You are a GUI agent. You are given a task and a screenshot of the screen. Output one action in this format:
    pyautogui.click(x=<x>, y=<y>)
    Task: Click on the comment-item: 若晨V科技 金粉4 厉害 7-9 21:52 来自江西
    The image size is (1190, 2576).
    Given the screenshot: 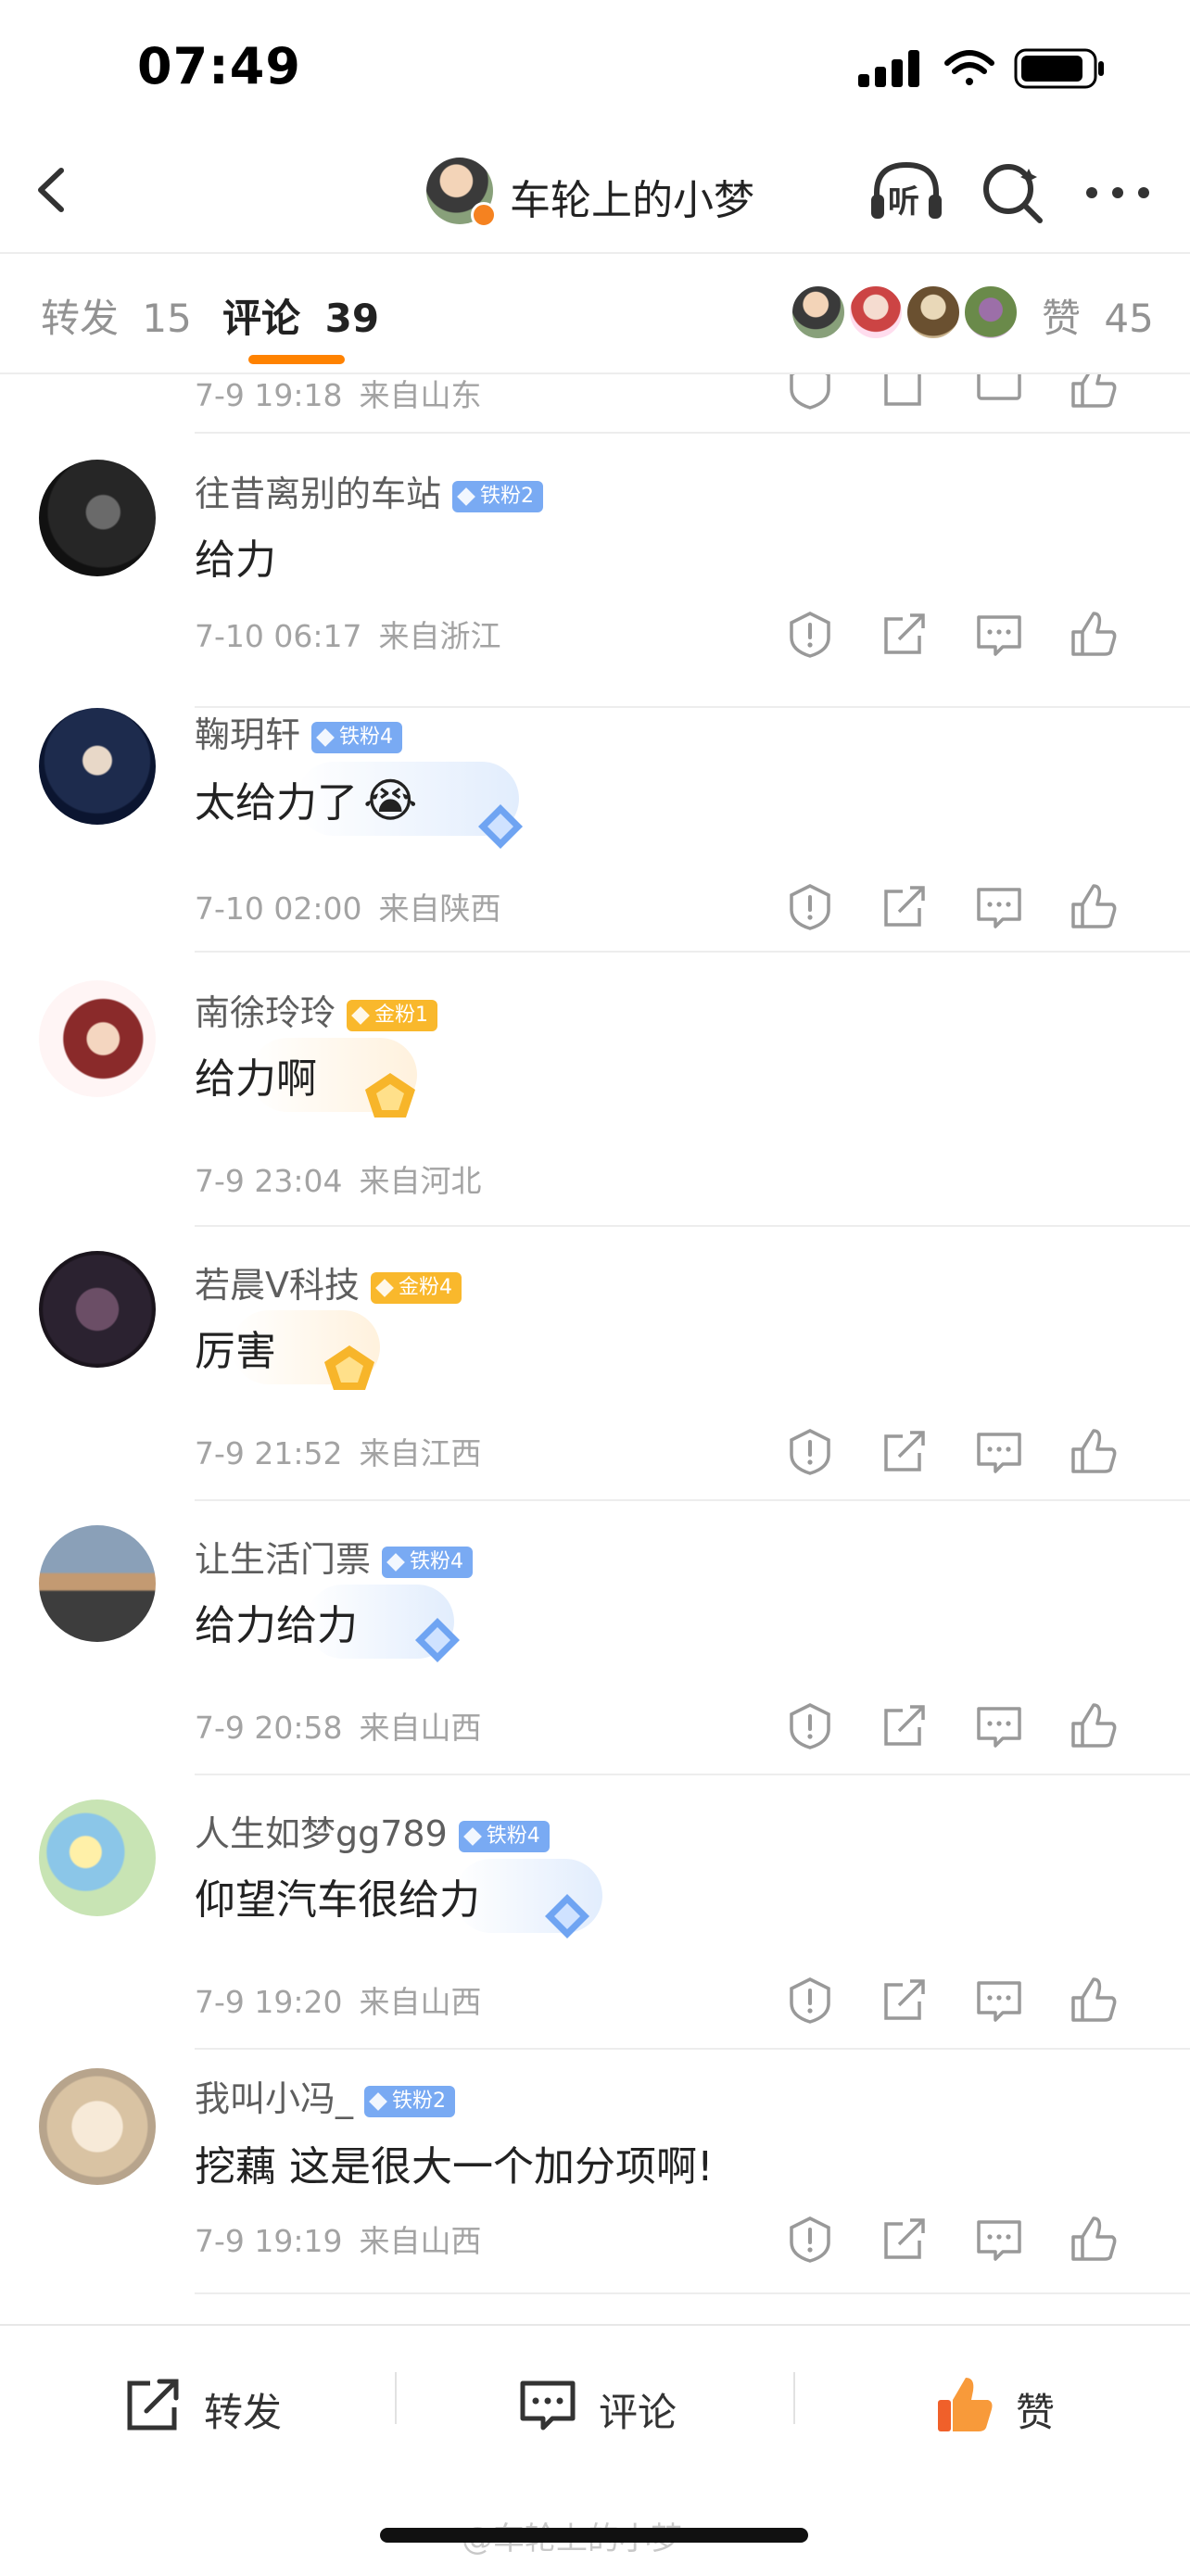 What is the action you would take?
    pyautogui.click(x=595, y=1363)
    